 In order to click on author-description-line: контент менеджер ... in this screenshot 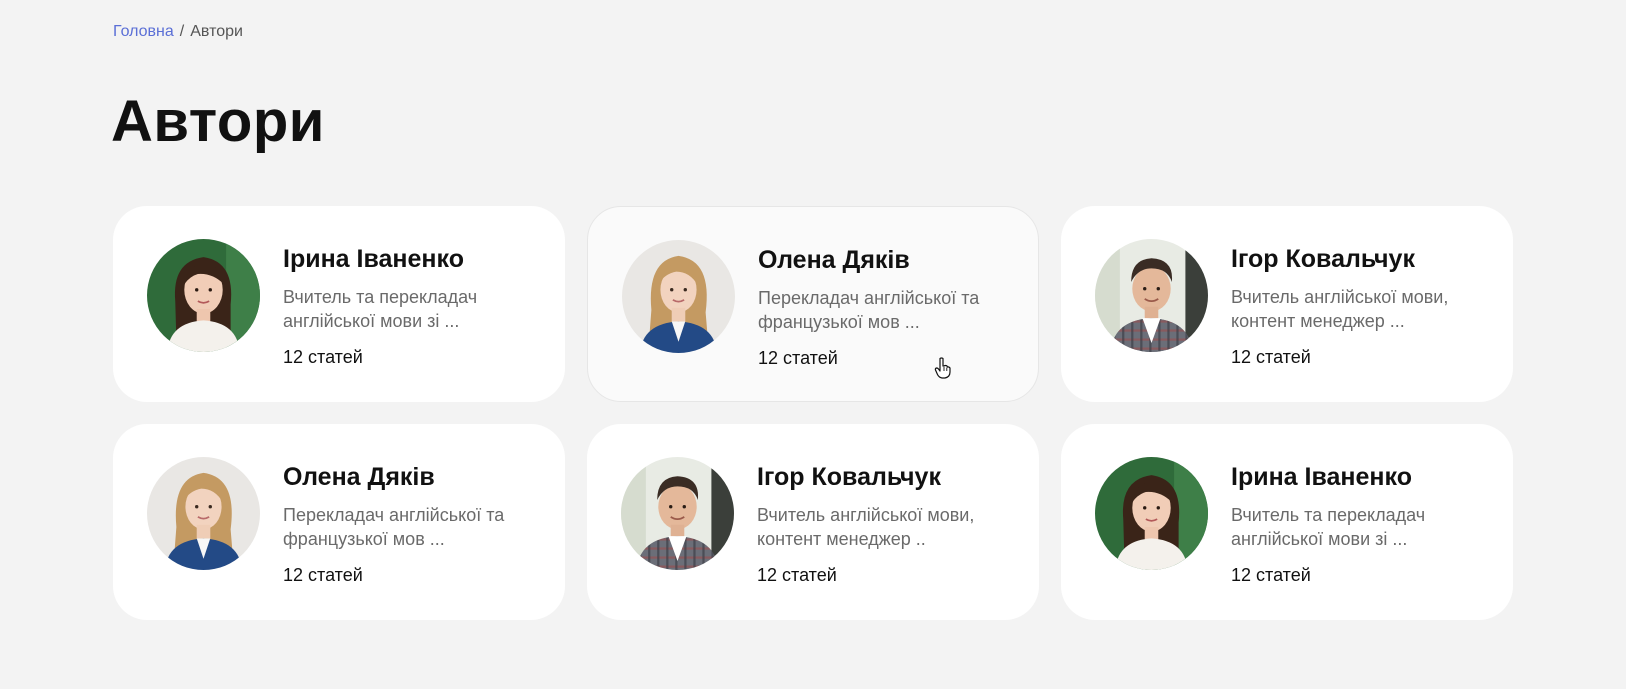, I will do `click(1318, 321)`.